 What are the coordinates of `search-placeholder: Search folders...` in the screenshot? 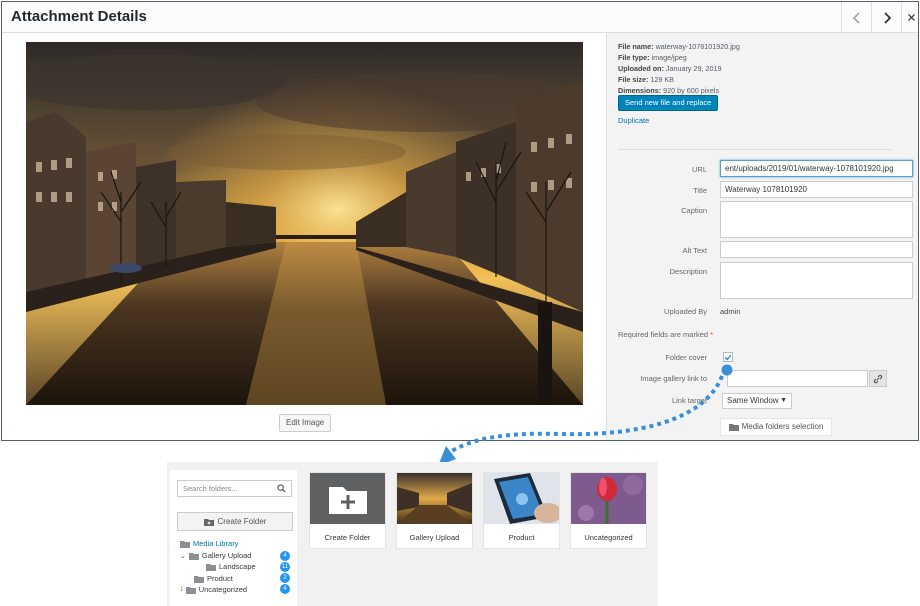 It's located at (210, 488).